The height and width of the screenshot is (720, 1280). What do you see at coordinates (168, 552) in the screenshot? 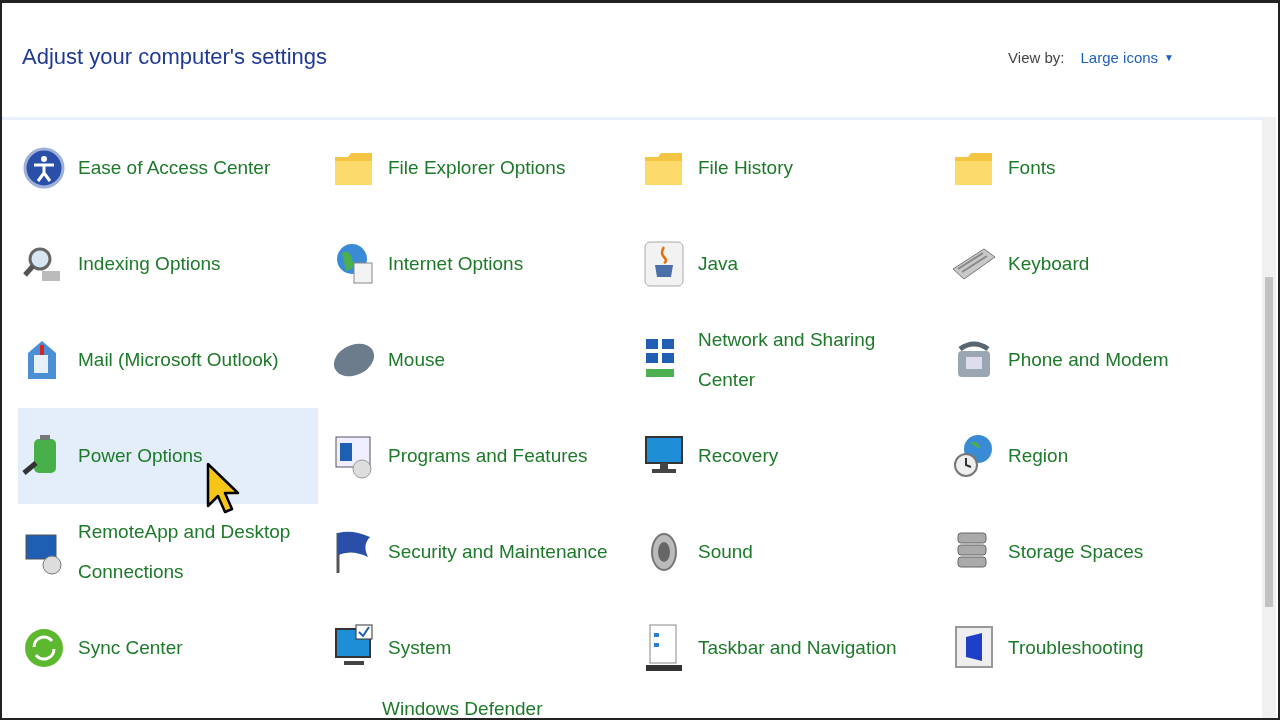
I see `control-panel-item: RemoteApp and Desktop Connections` at bounding box center [168, 552].